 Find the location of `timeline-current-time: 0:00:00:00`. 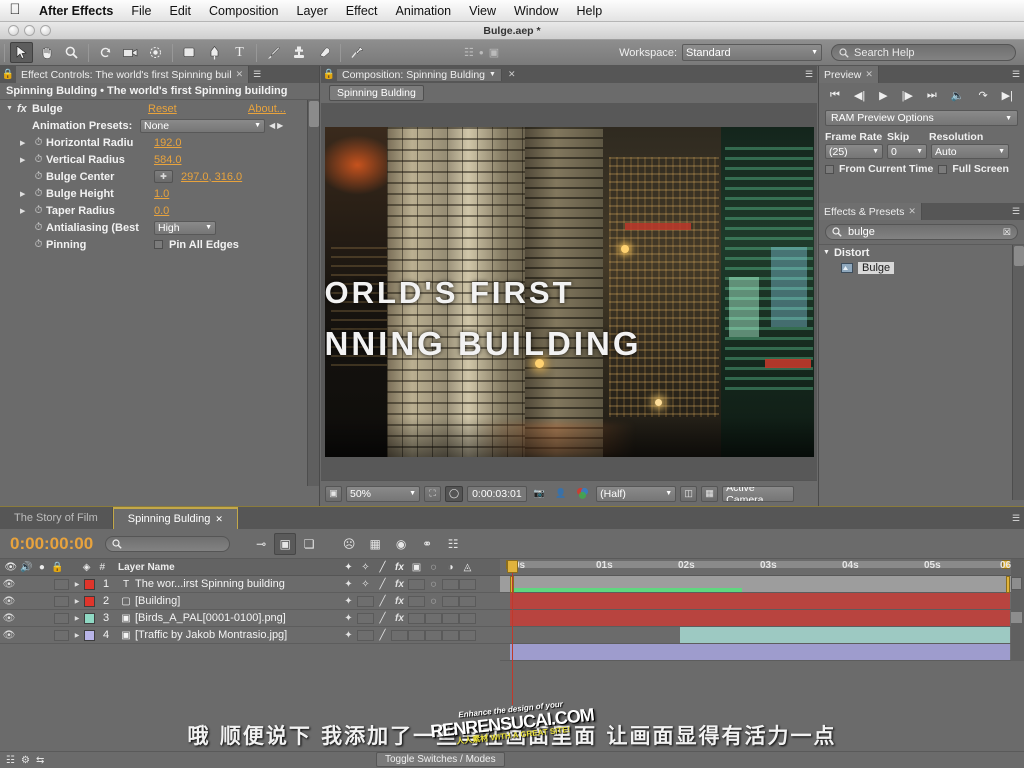

timeline-current-time: 0:00:00:00 is located at coordinates (52, 544).